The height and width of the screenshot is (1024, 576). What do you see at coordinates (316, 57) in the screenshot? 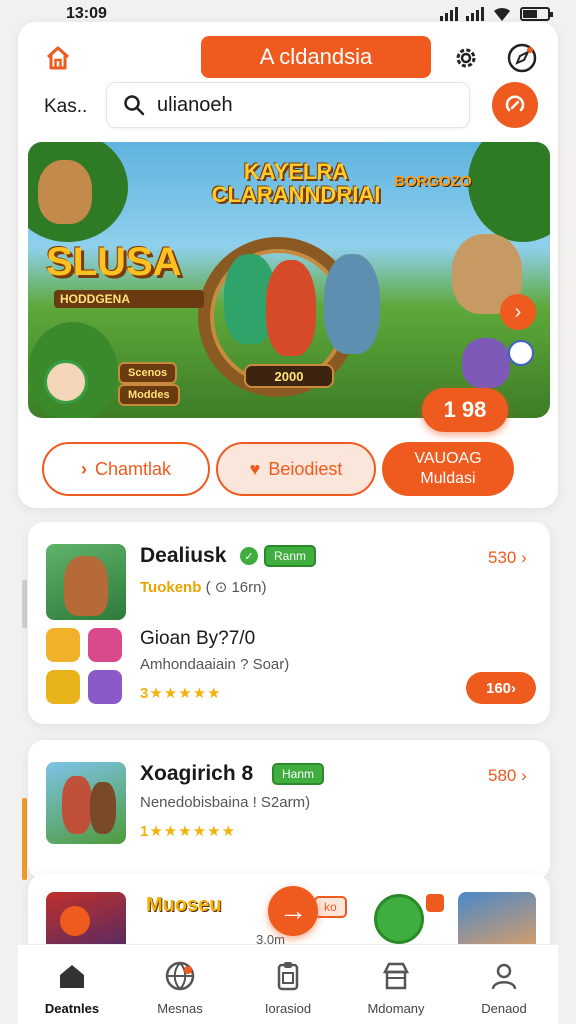
I see `app-title: A cldandsia` at bounding box center [316, 57].